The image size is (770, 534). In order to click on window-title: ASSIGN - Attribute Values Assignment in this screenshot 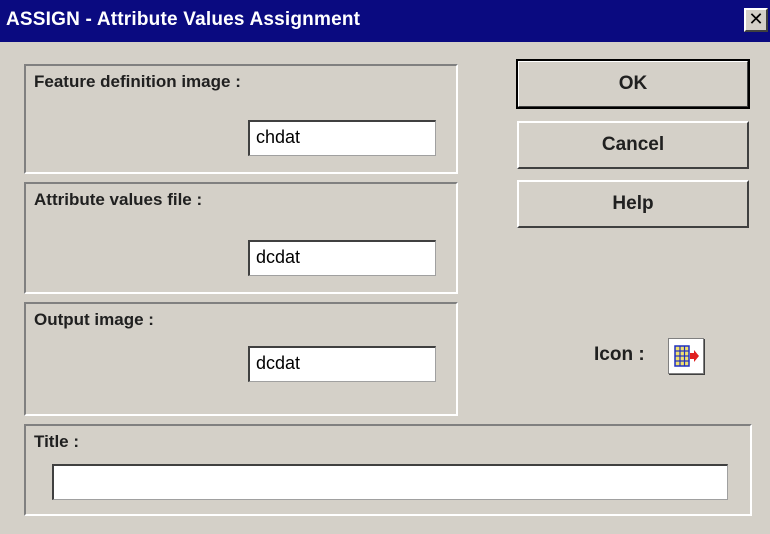, I will do `click(183, 19)`.